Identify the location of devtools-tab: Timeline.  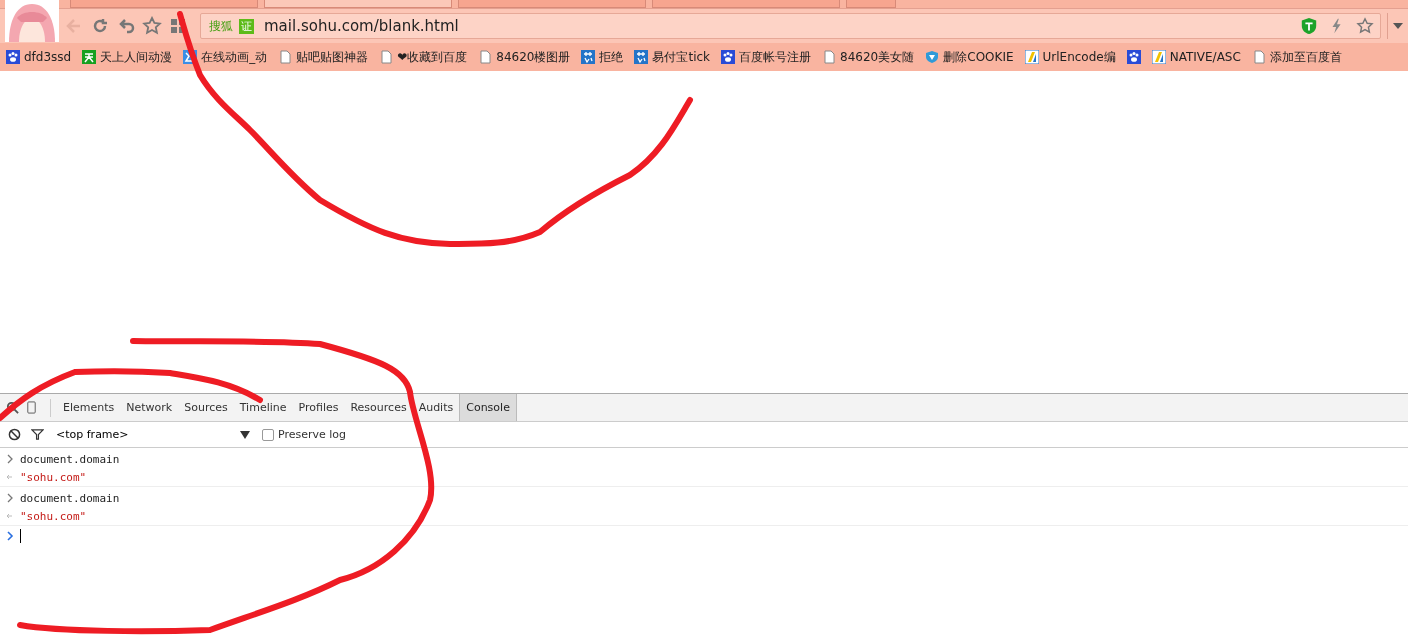
(263, 407).